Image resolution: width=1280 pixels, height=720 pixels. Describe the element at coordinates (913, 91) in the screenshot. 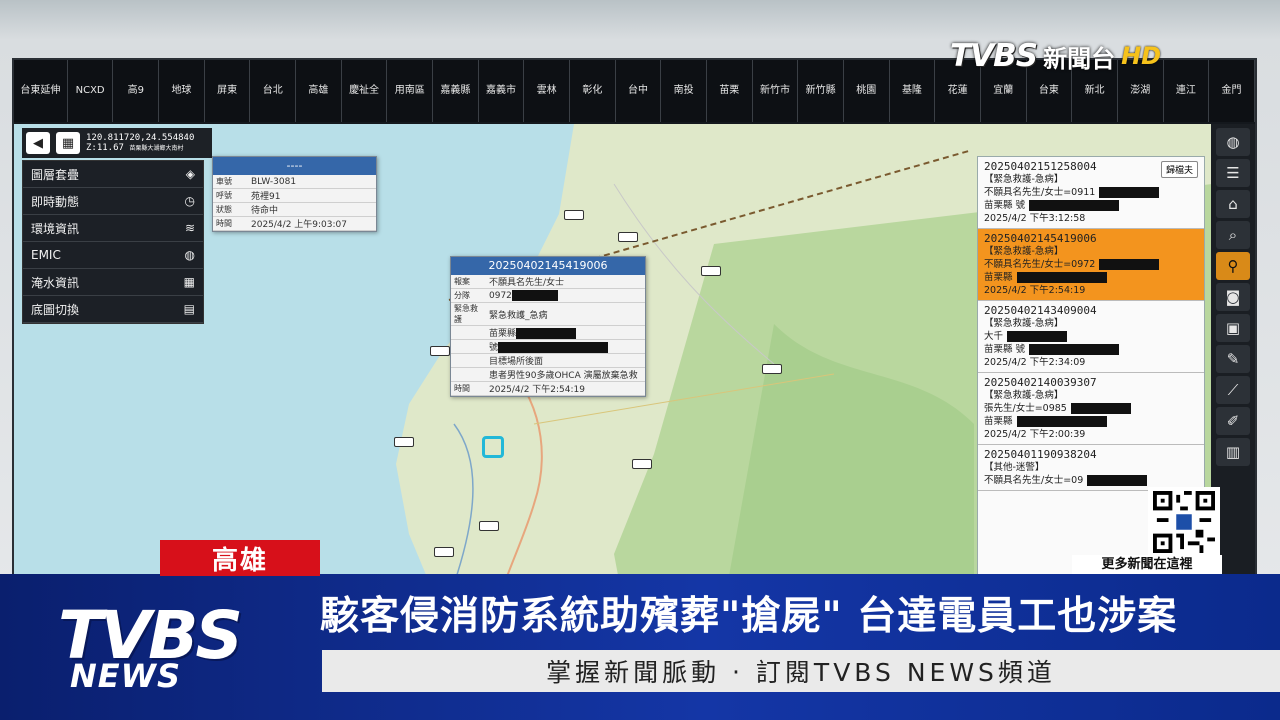

I see `district-tab: 基隆` at that location.